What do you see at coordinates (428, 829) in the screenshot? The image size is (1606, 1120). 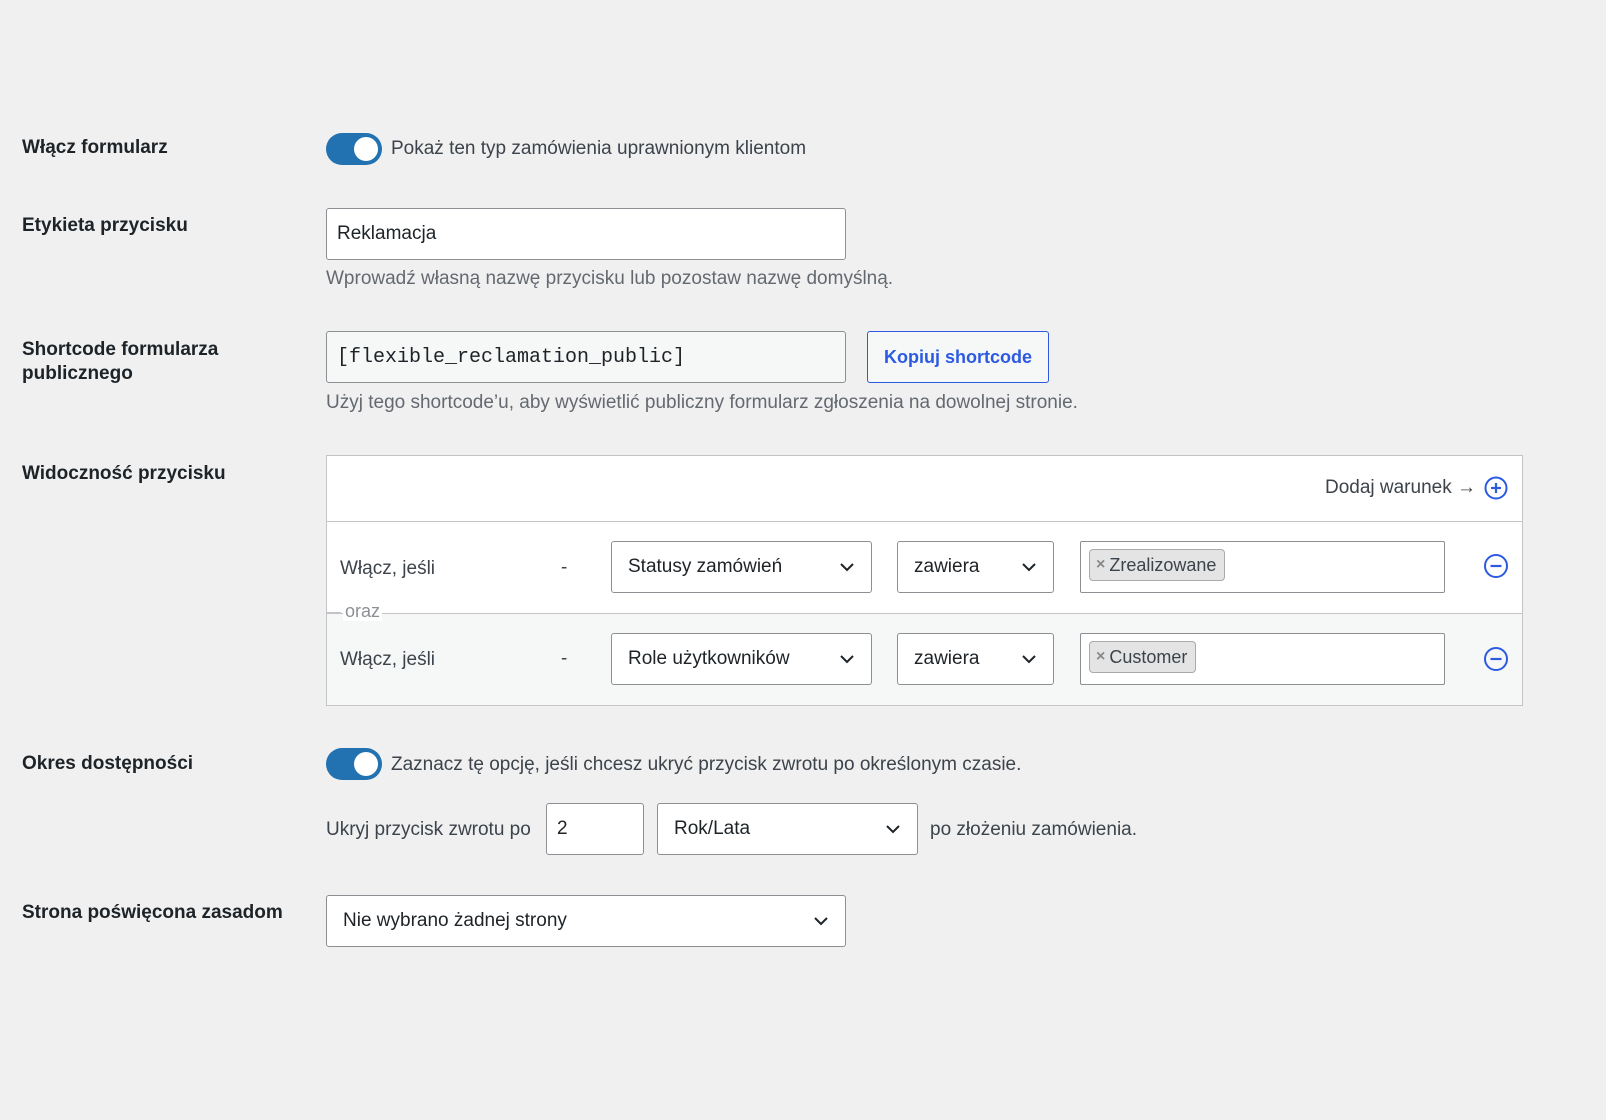 I see `hide-after-prefix: Ukryj przycisk zwrotu po` at bounding box center [428, 829].